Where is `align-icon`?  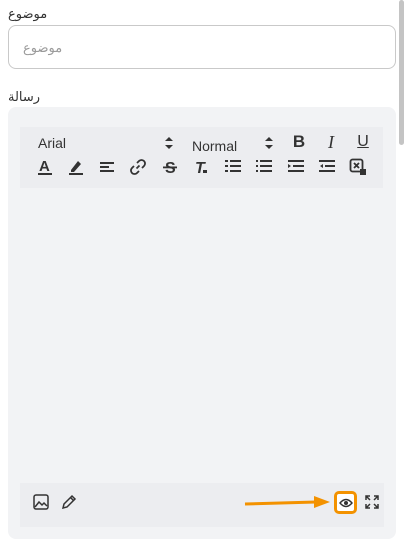
align-icon is located at coordinates (107, 167).